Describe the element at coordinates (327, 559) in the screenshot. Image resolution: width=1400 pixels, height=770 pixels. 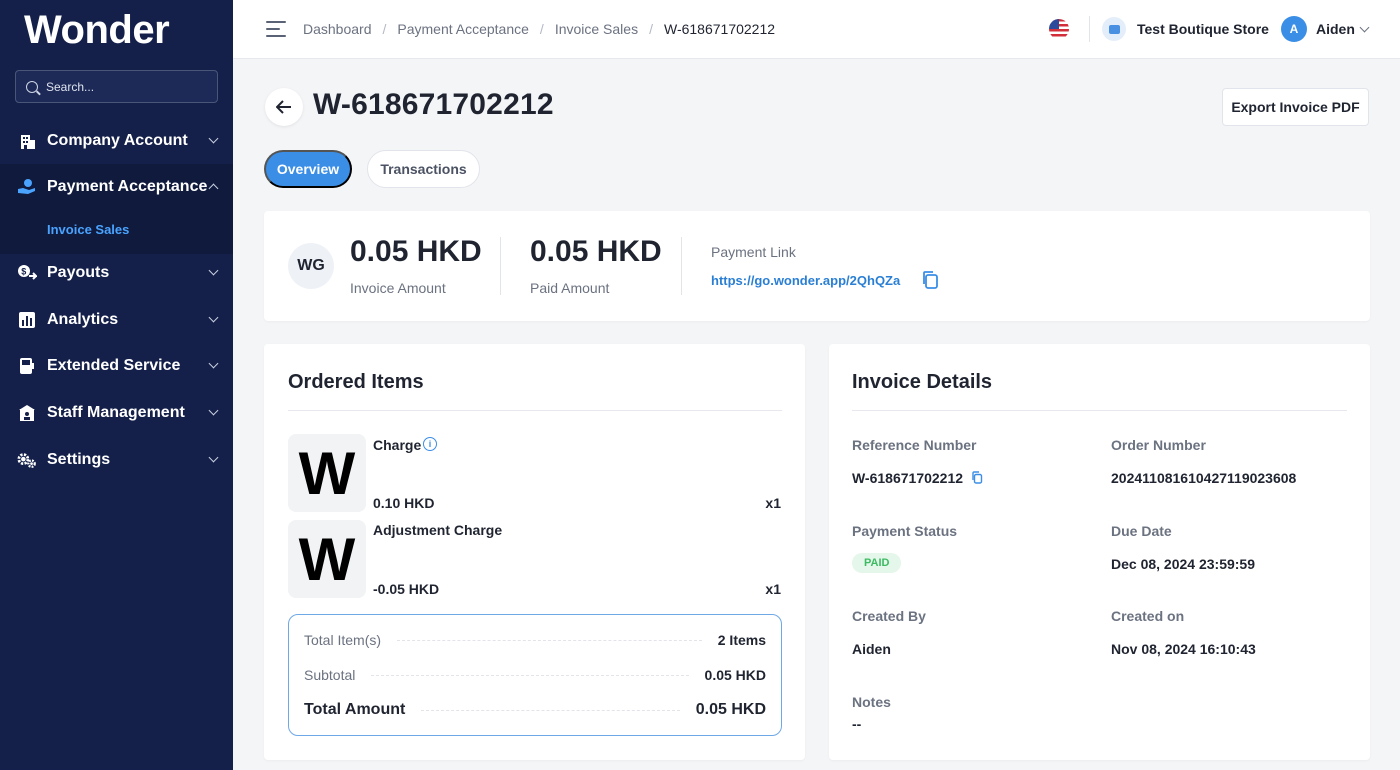
I see `item-thumbnail: W` at that location.